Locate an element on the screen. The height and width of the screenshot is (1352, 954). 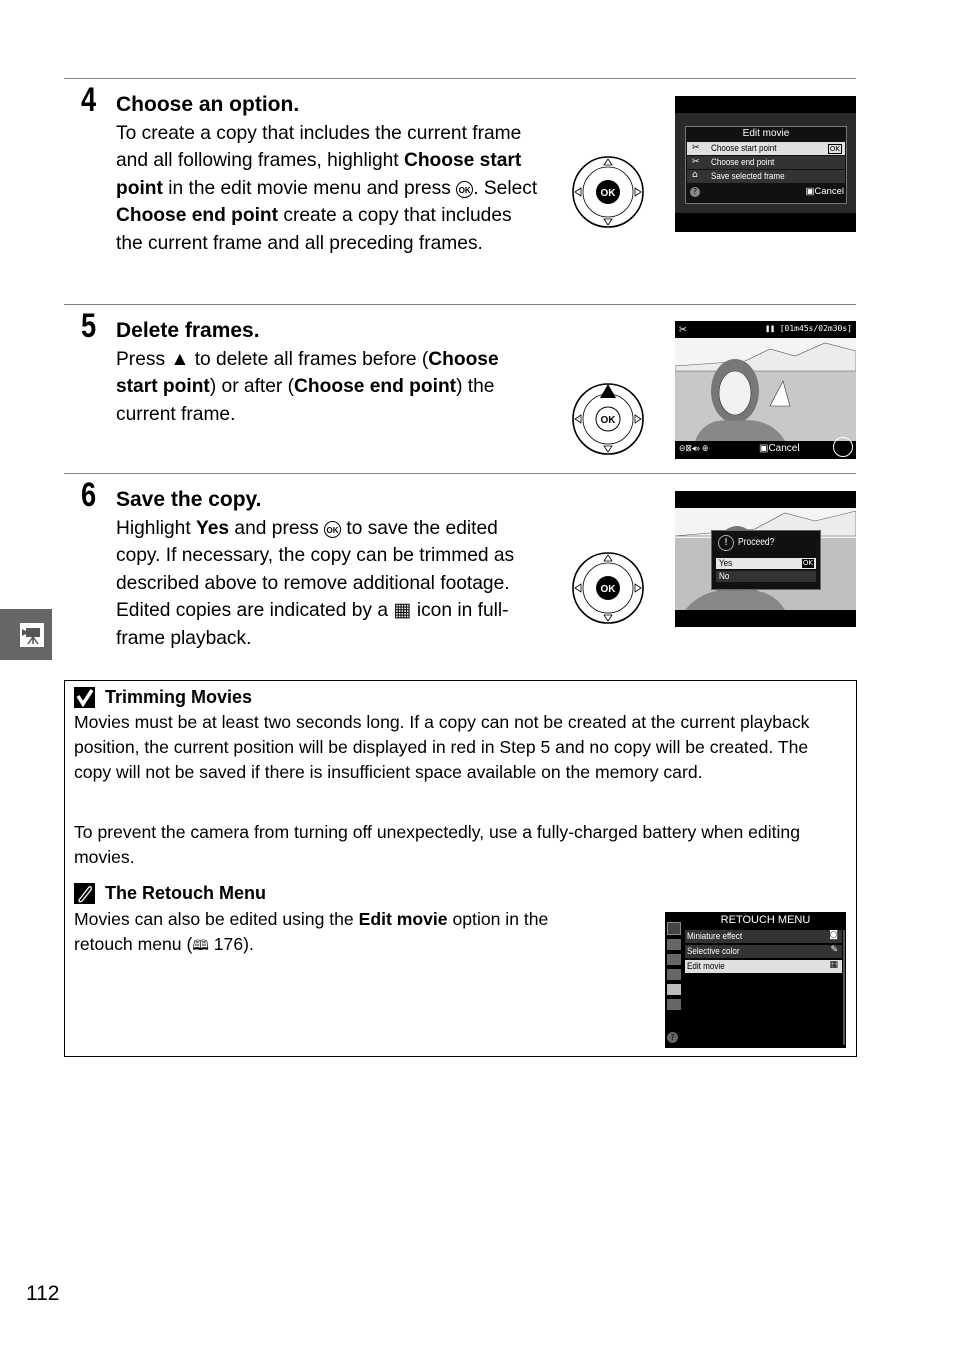
menu-title: RETOUCH MENU is located at coordinates (765, 920).